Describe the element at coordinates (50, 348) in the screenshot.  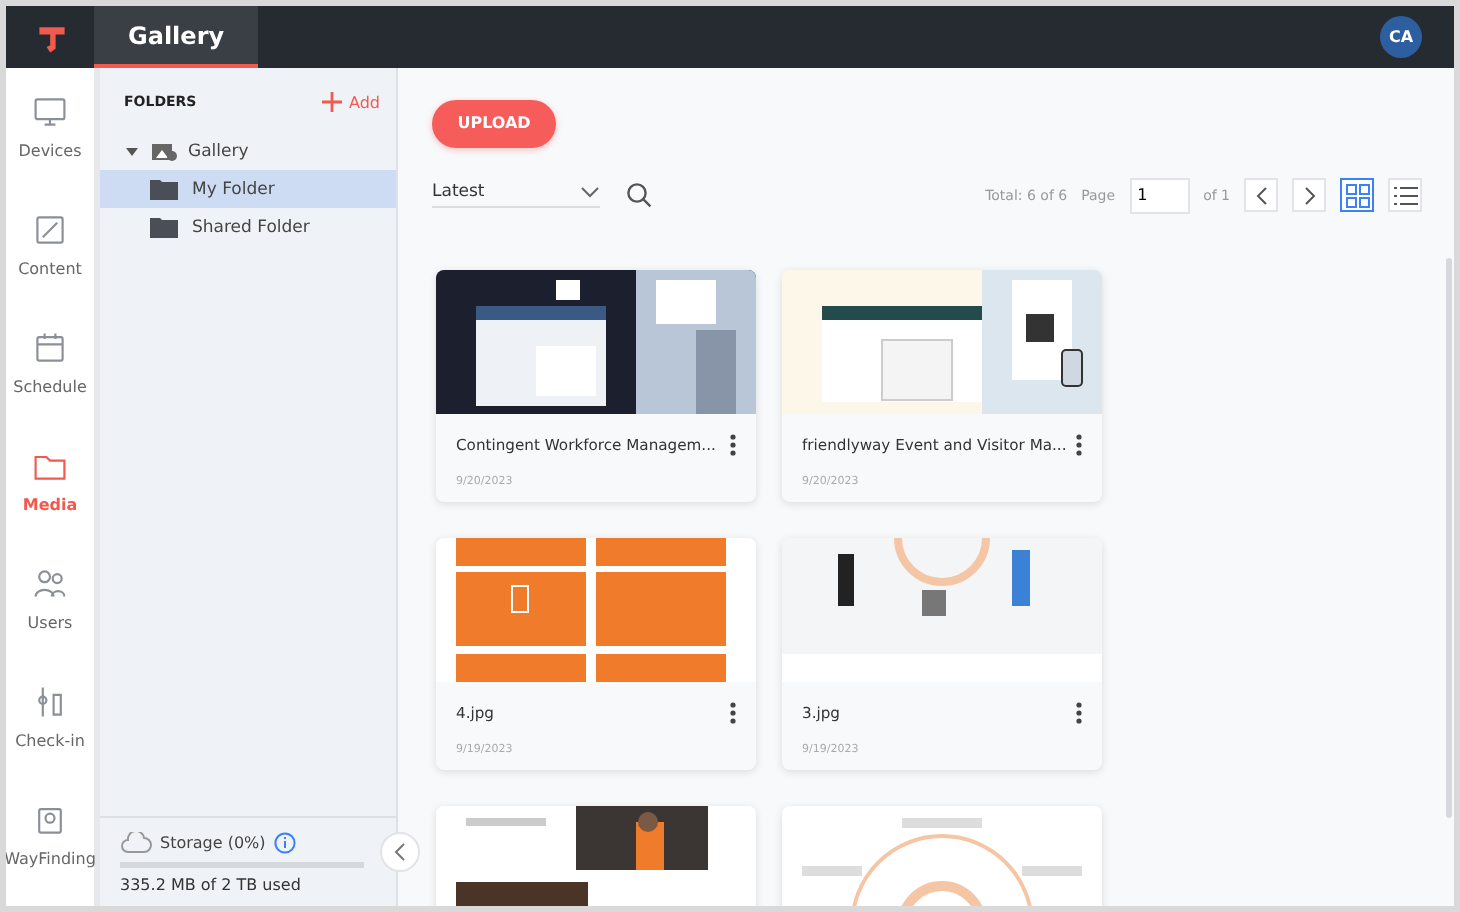
I see `calendar-icon` at that location.